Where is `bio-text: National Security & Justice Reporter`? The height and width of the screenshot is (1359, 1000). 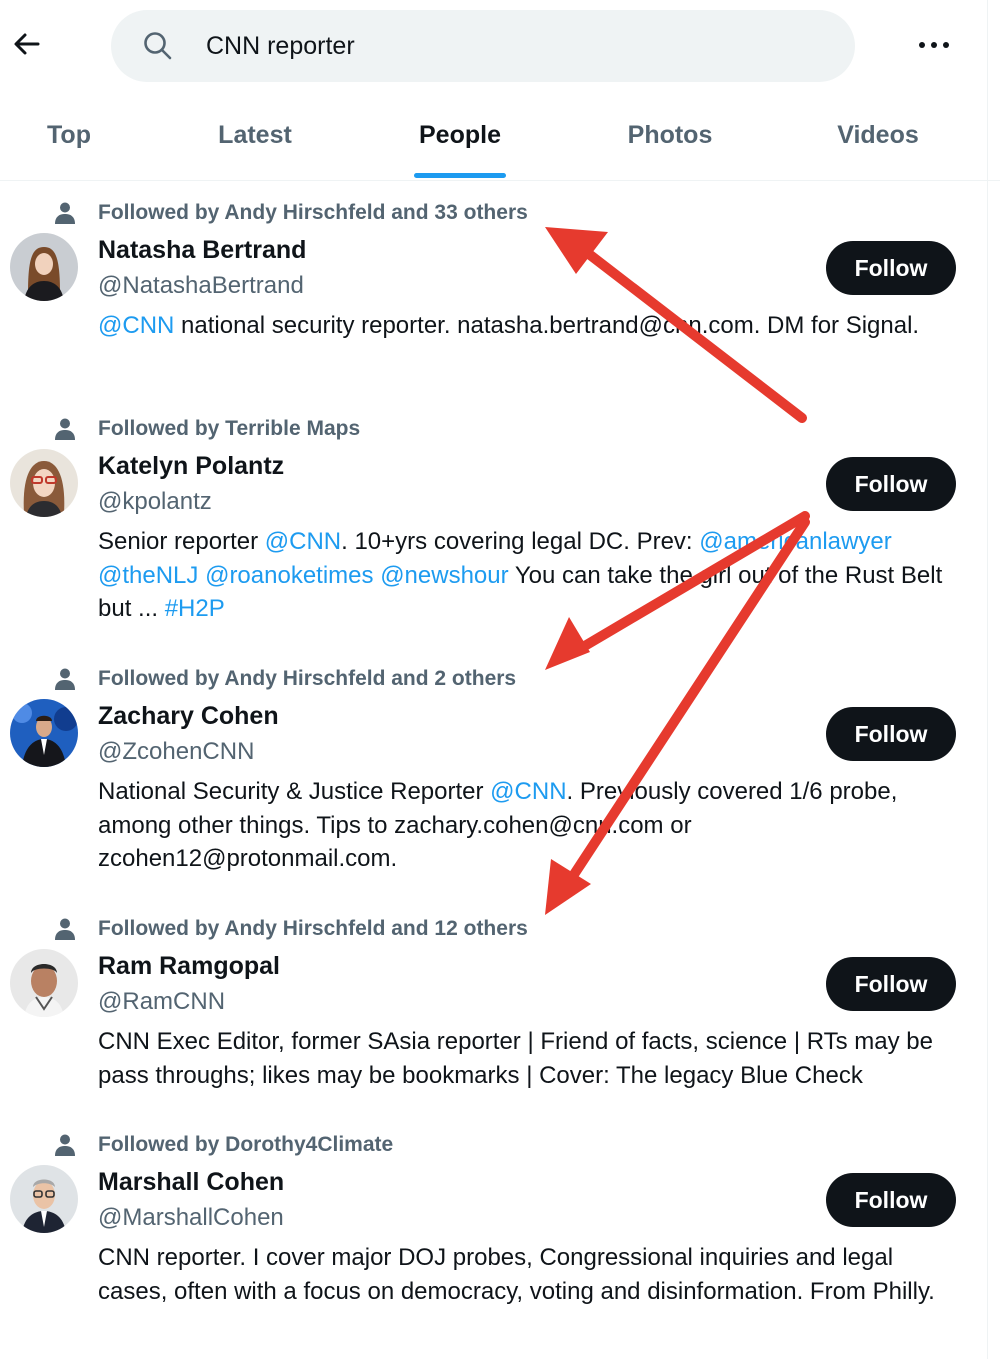 bio-text: National Security & Justice Reporter is located at coordinates (294, 791).